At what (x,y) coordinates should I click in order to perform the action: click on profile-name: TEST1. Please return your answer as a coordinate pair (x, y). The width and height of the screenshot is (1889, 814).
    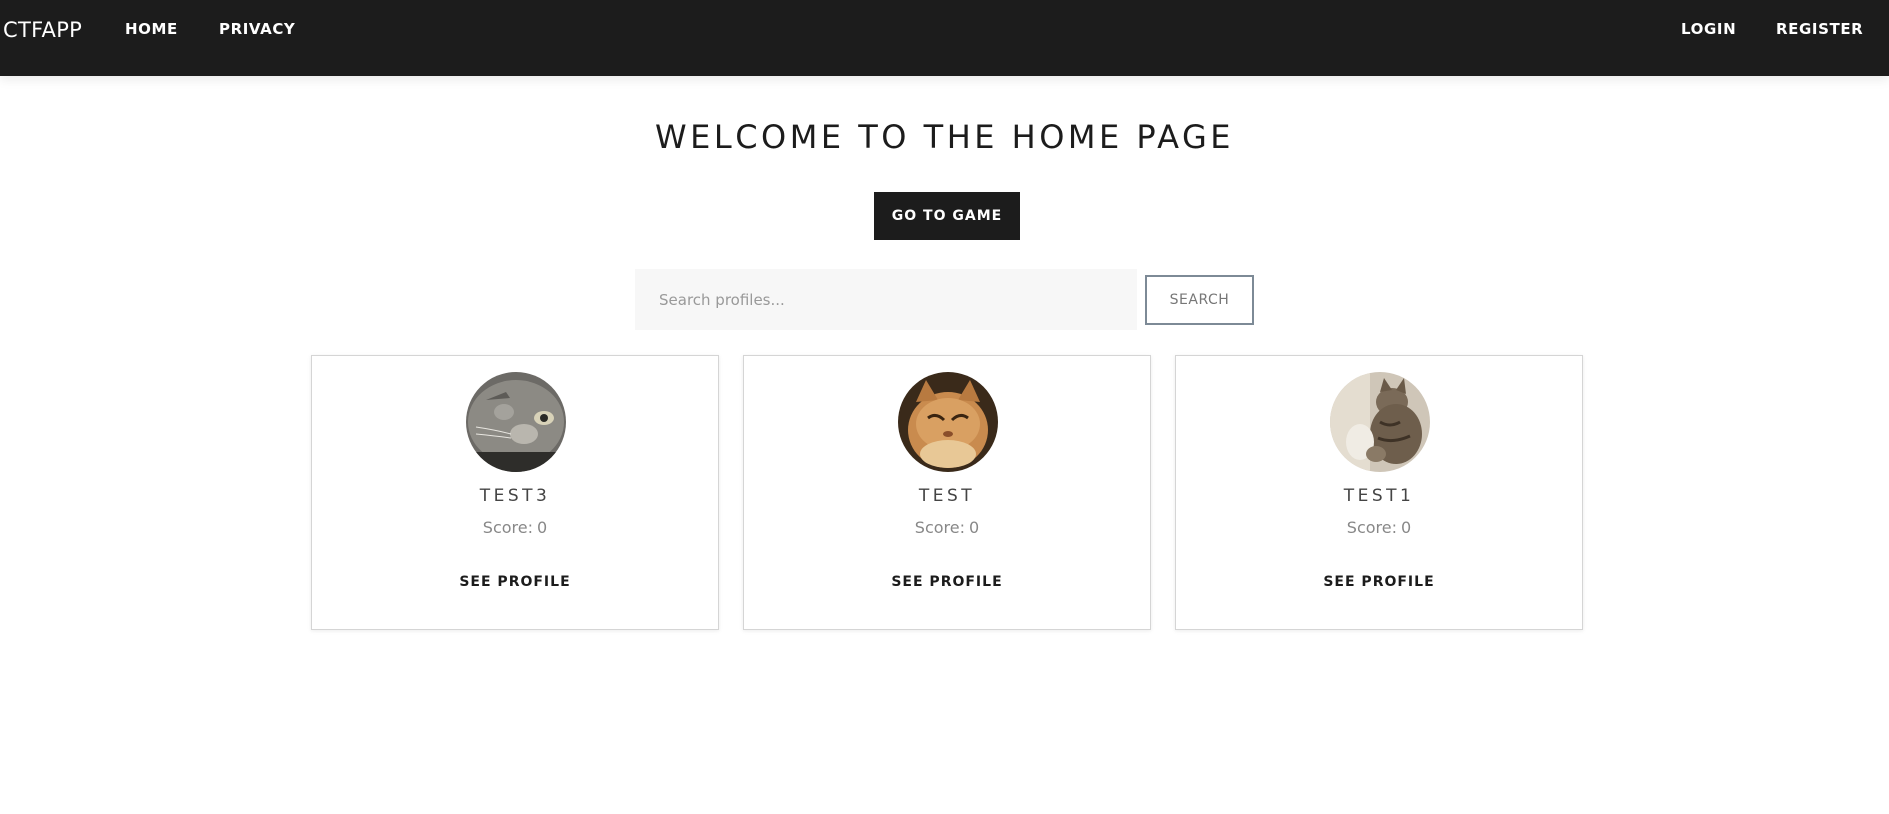
    Looking at the image, I should click on (1379, 496).